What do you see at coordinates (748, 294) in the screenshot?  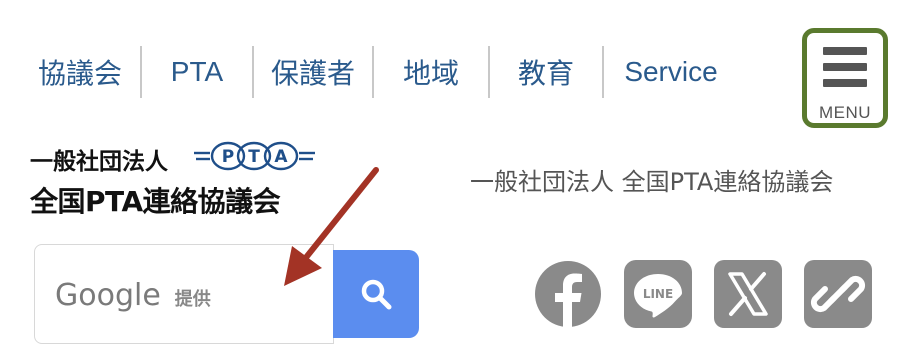 I see `x-icon` at bounding box center [748, 294].